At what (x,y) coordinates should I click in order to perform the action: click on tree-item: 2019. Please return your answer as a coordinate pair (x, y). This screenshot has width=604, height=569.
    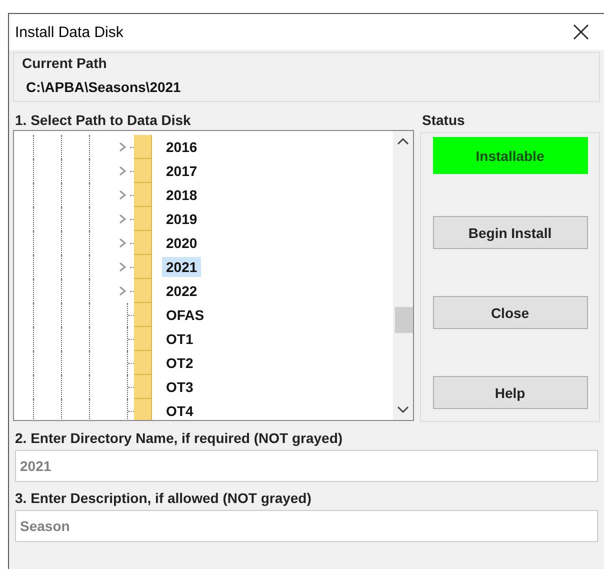
    Looking at the image, I should click on (182, 219).